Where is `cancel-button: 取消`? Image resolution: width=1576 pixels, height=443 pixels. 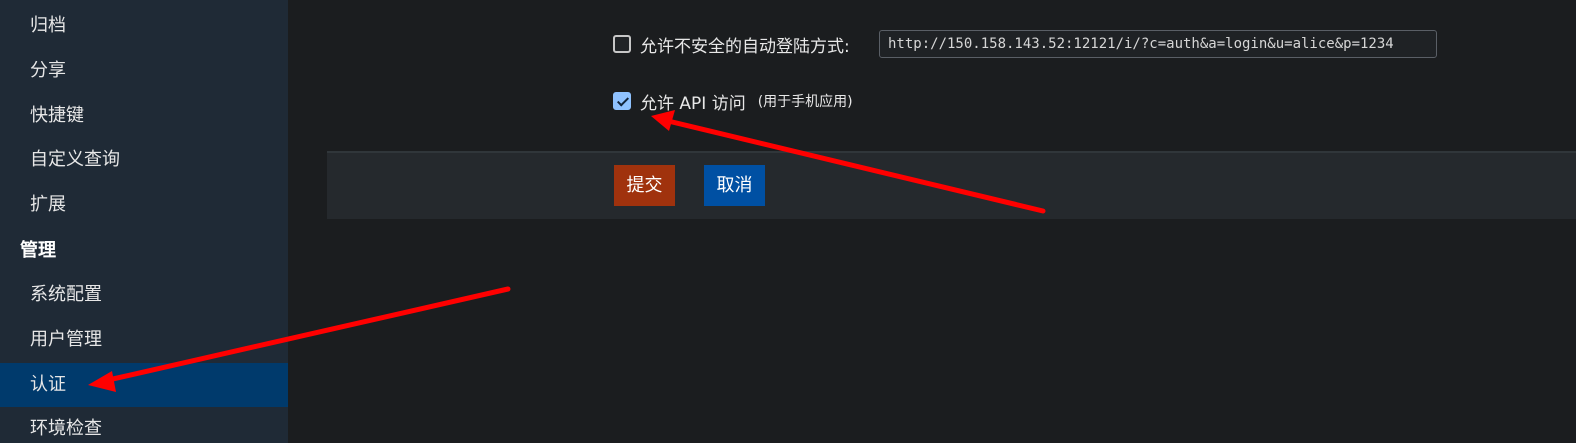 cancel-button: 取消 is located at coordinates (734, 185).